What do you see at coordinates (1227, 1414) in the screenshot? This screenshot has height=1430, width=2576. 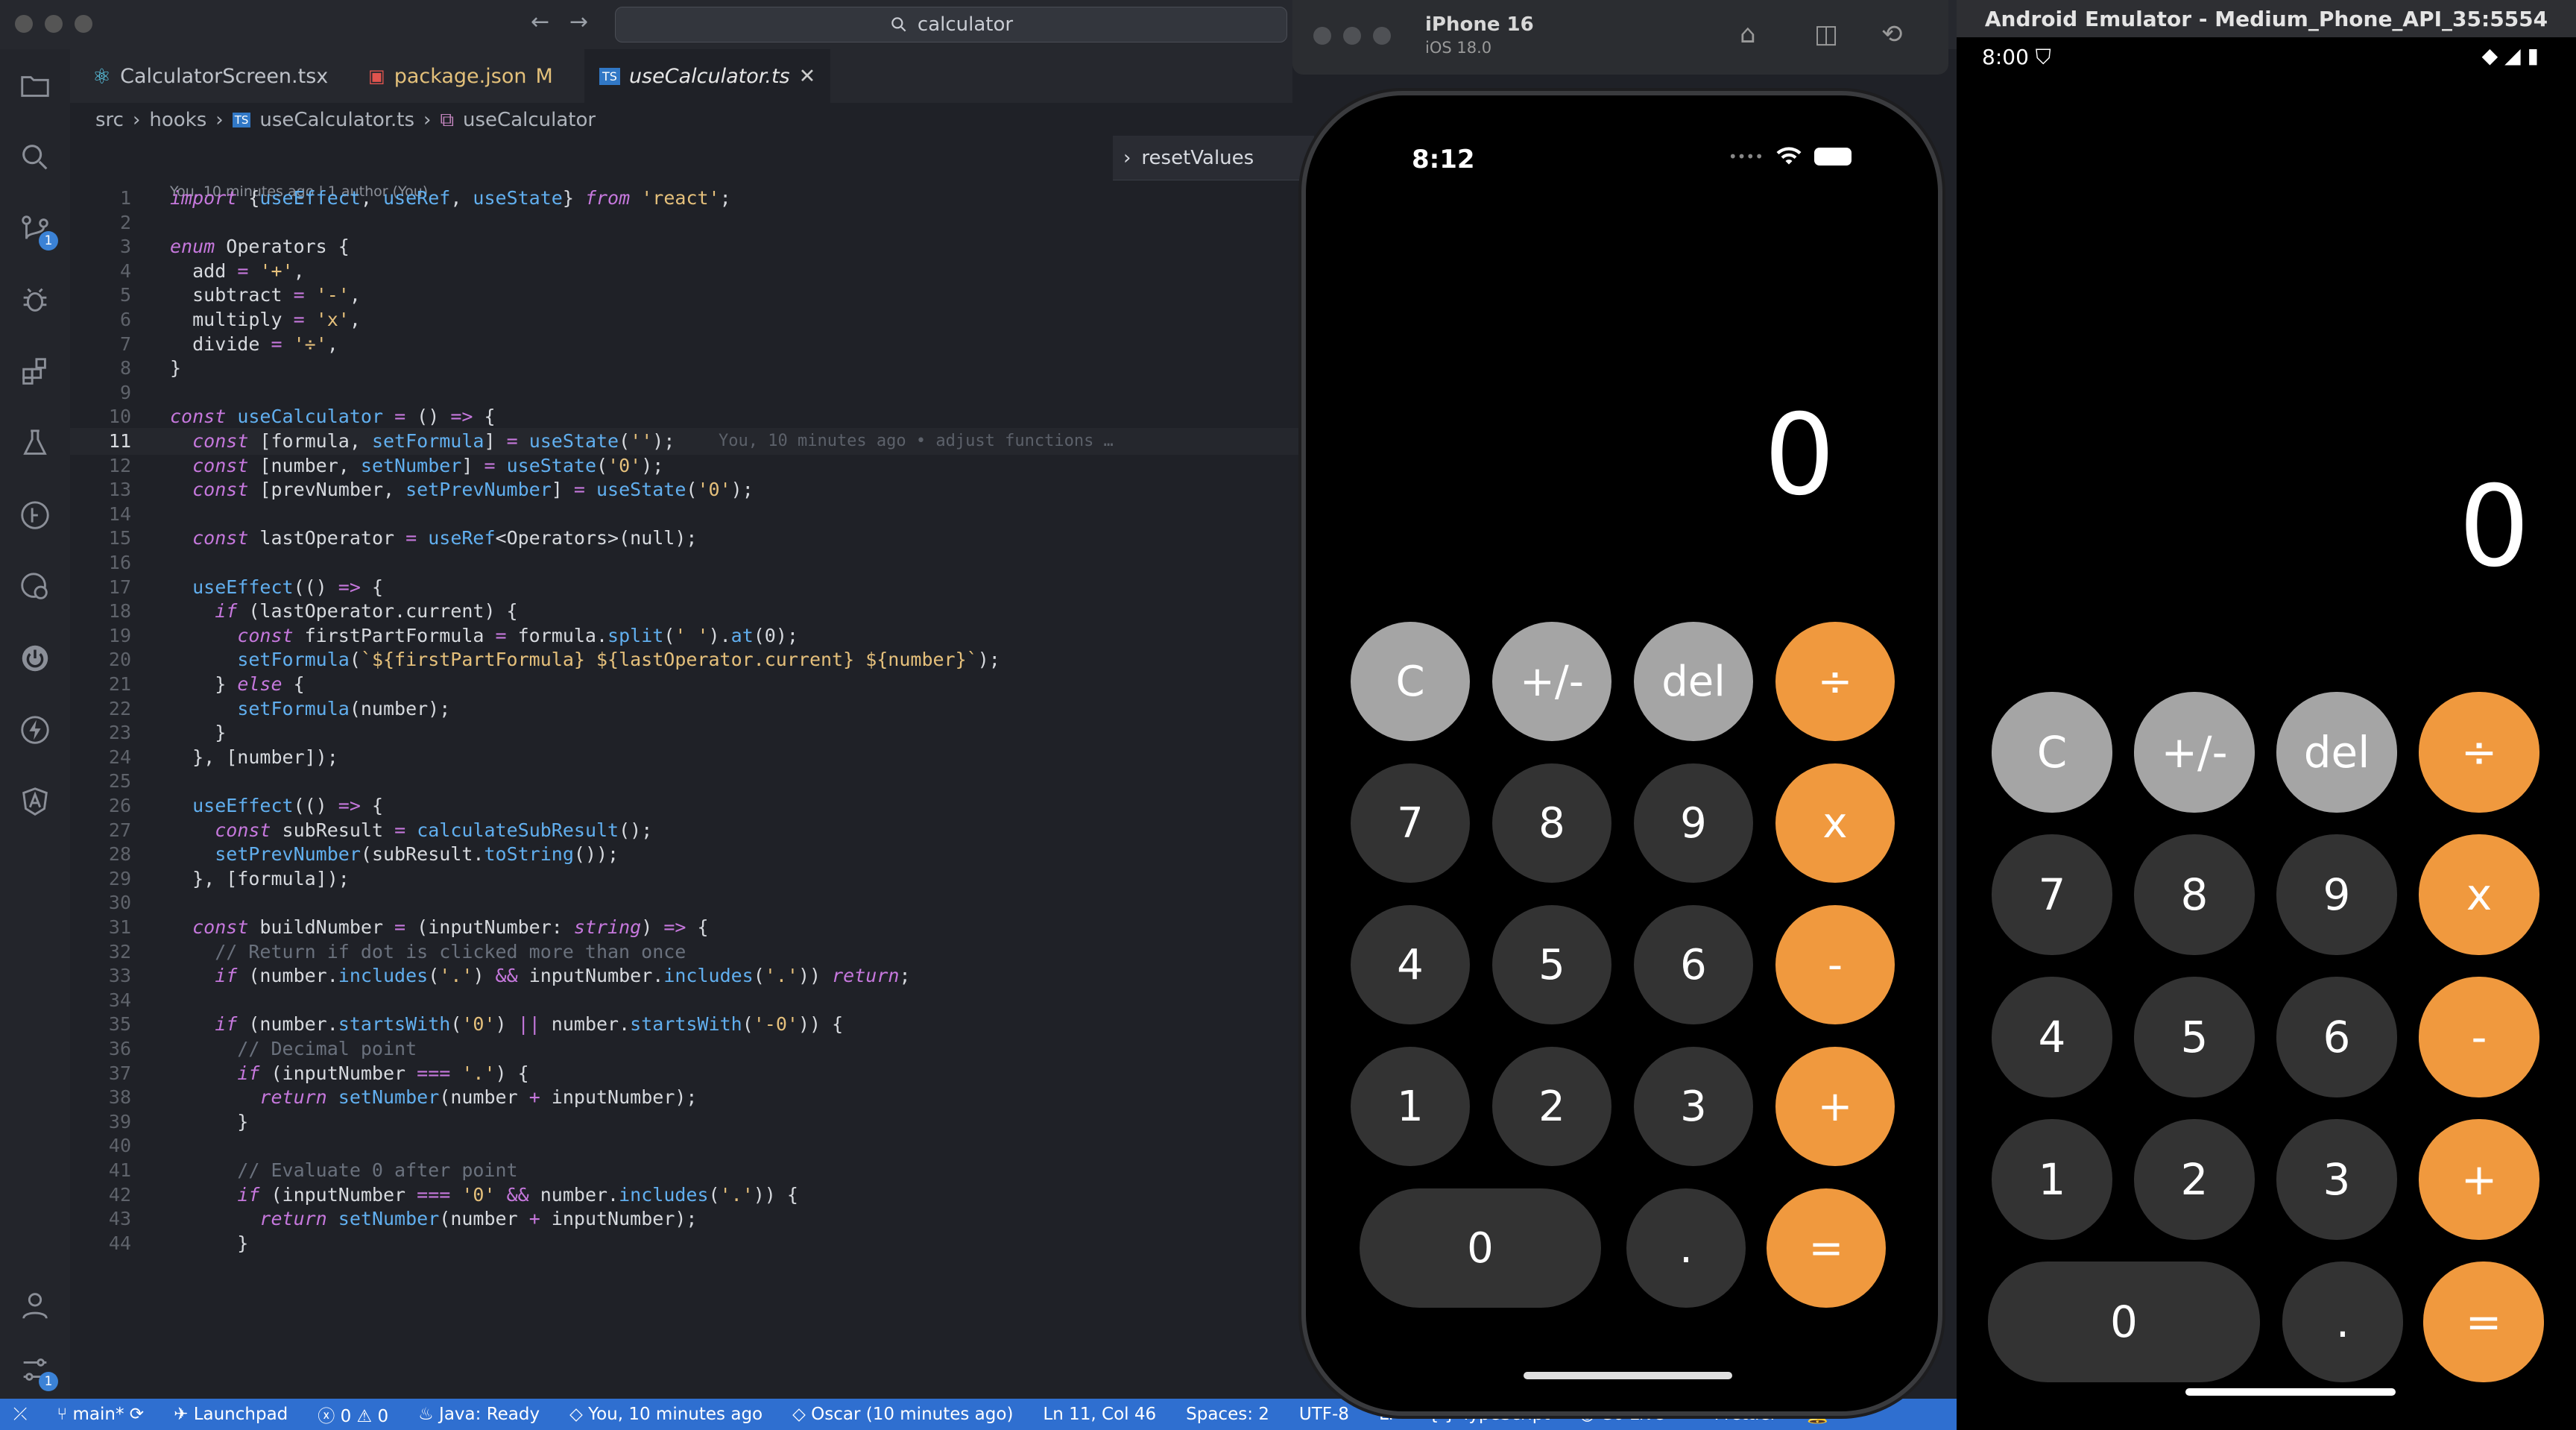 I see `indentation: Spaces: 2` at bounding box center [1227, 1414].